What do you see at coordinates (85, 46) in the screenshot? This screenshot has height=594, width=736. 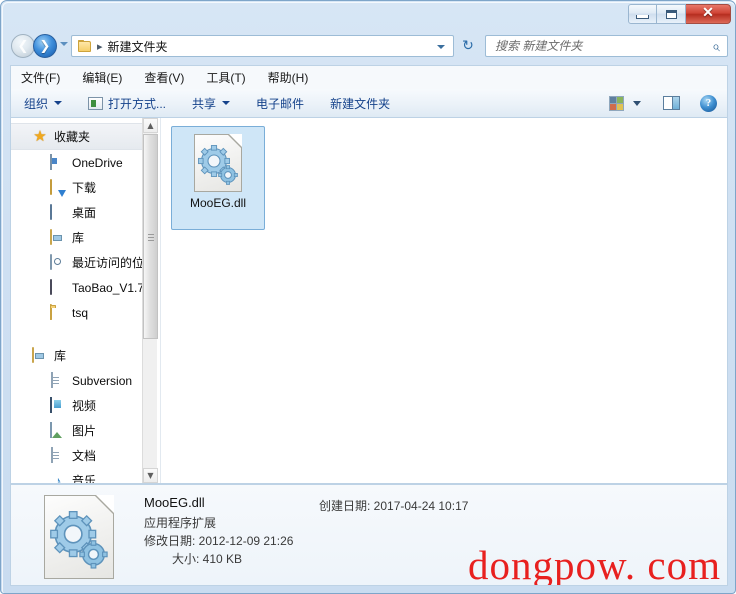 I see `folder-icon` at bounding box center [85, 46].